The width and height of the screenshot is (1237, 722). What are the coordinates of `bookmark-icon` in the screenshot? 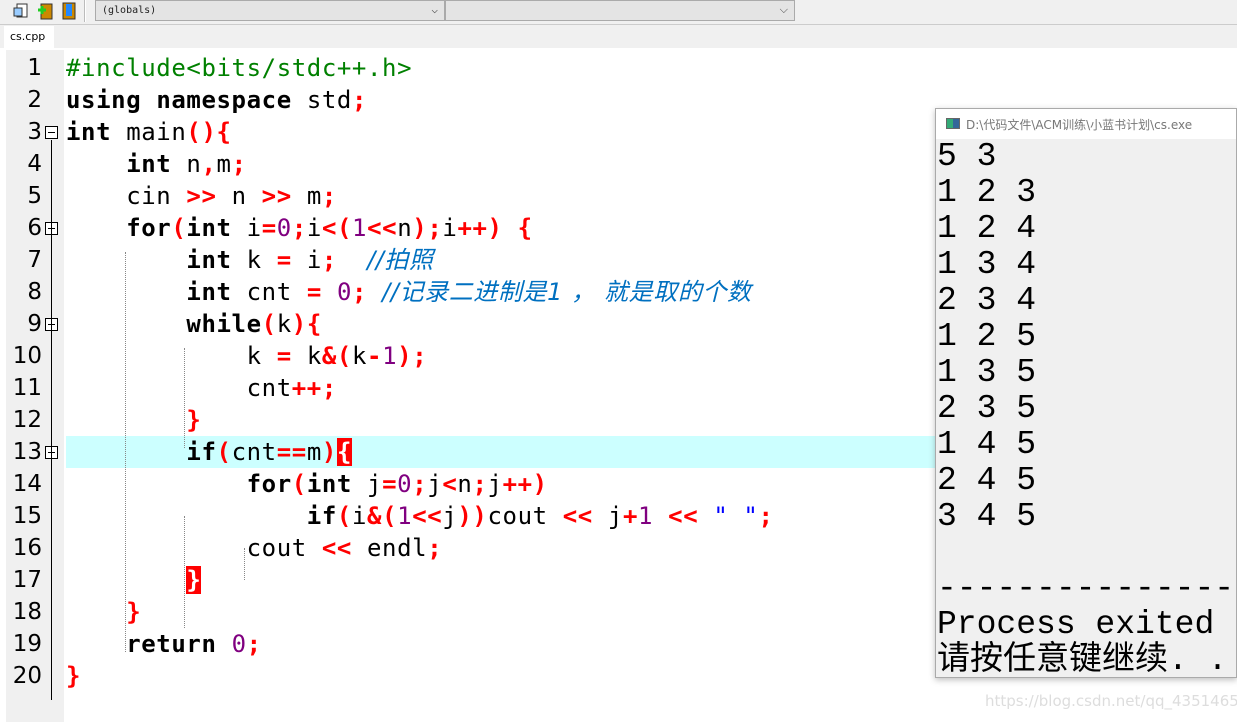 It's located at (69, 11).